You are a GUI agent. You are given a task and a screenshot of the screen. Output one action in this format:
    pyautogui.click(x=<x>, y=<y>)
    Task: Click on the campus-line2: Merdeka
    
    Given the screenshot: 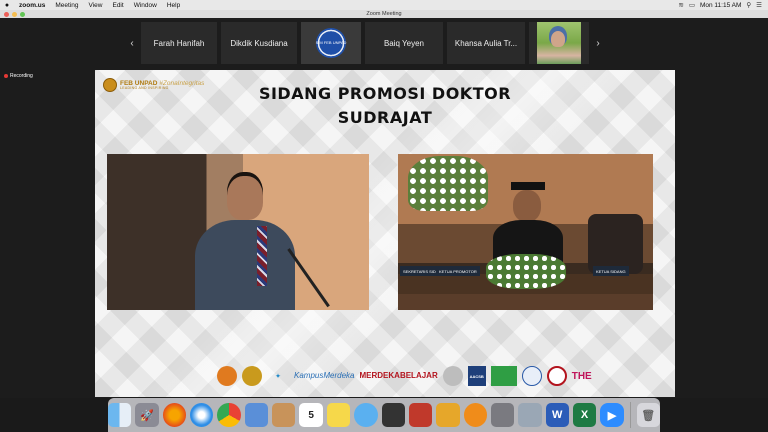 What is the action you would take?
    pyautogui.click(x=339, y=376)
    